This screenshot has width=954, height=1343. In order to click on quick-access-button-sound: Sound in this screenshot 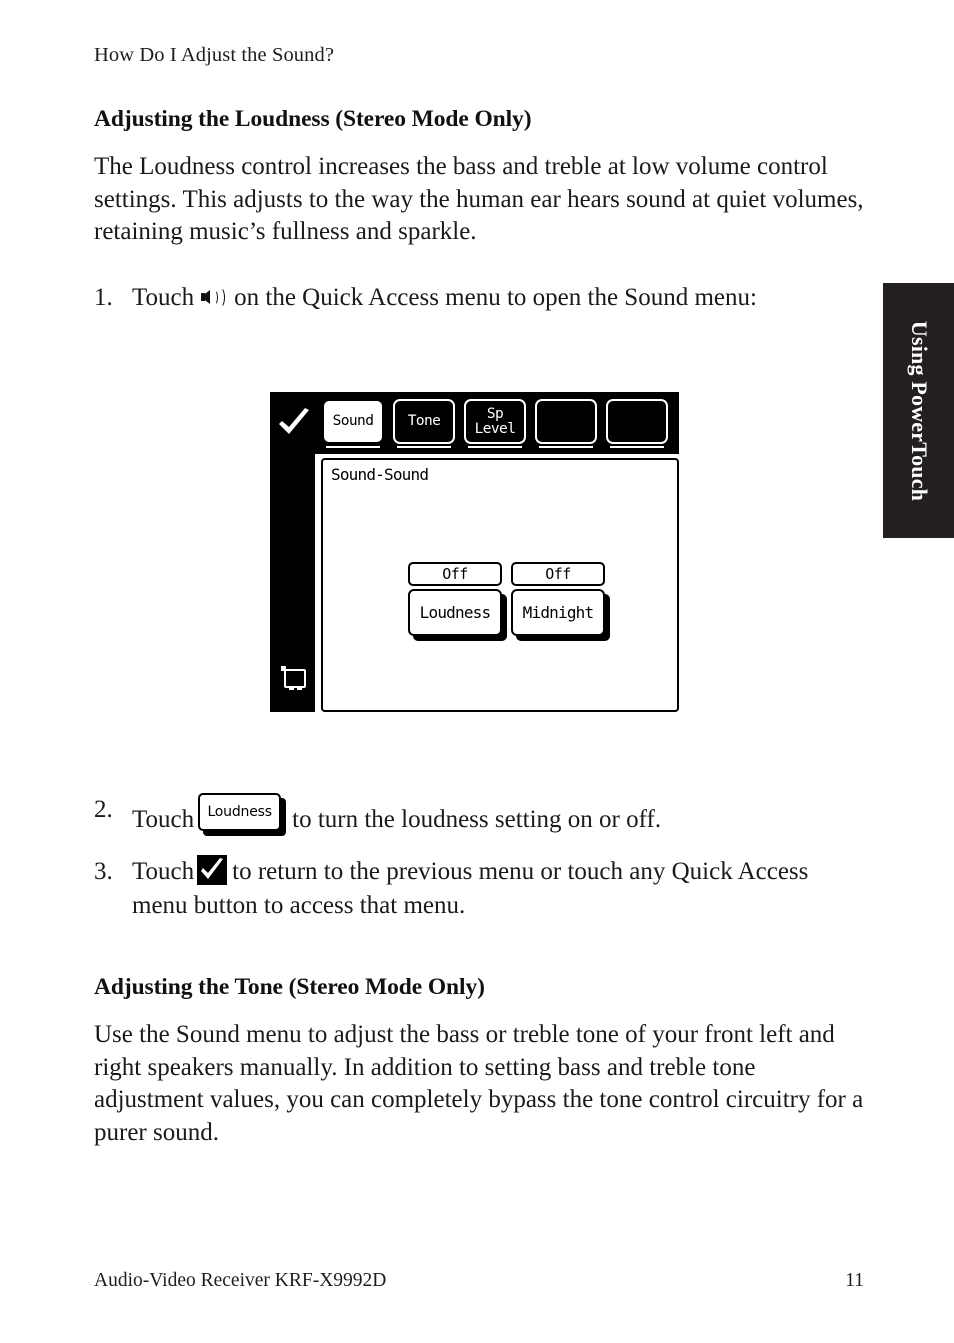, I will do `click(353, 423)`.